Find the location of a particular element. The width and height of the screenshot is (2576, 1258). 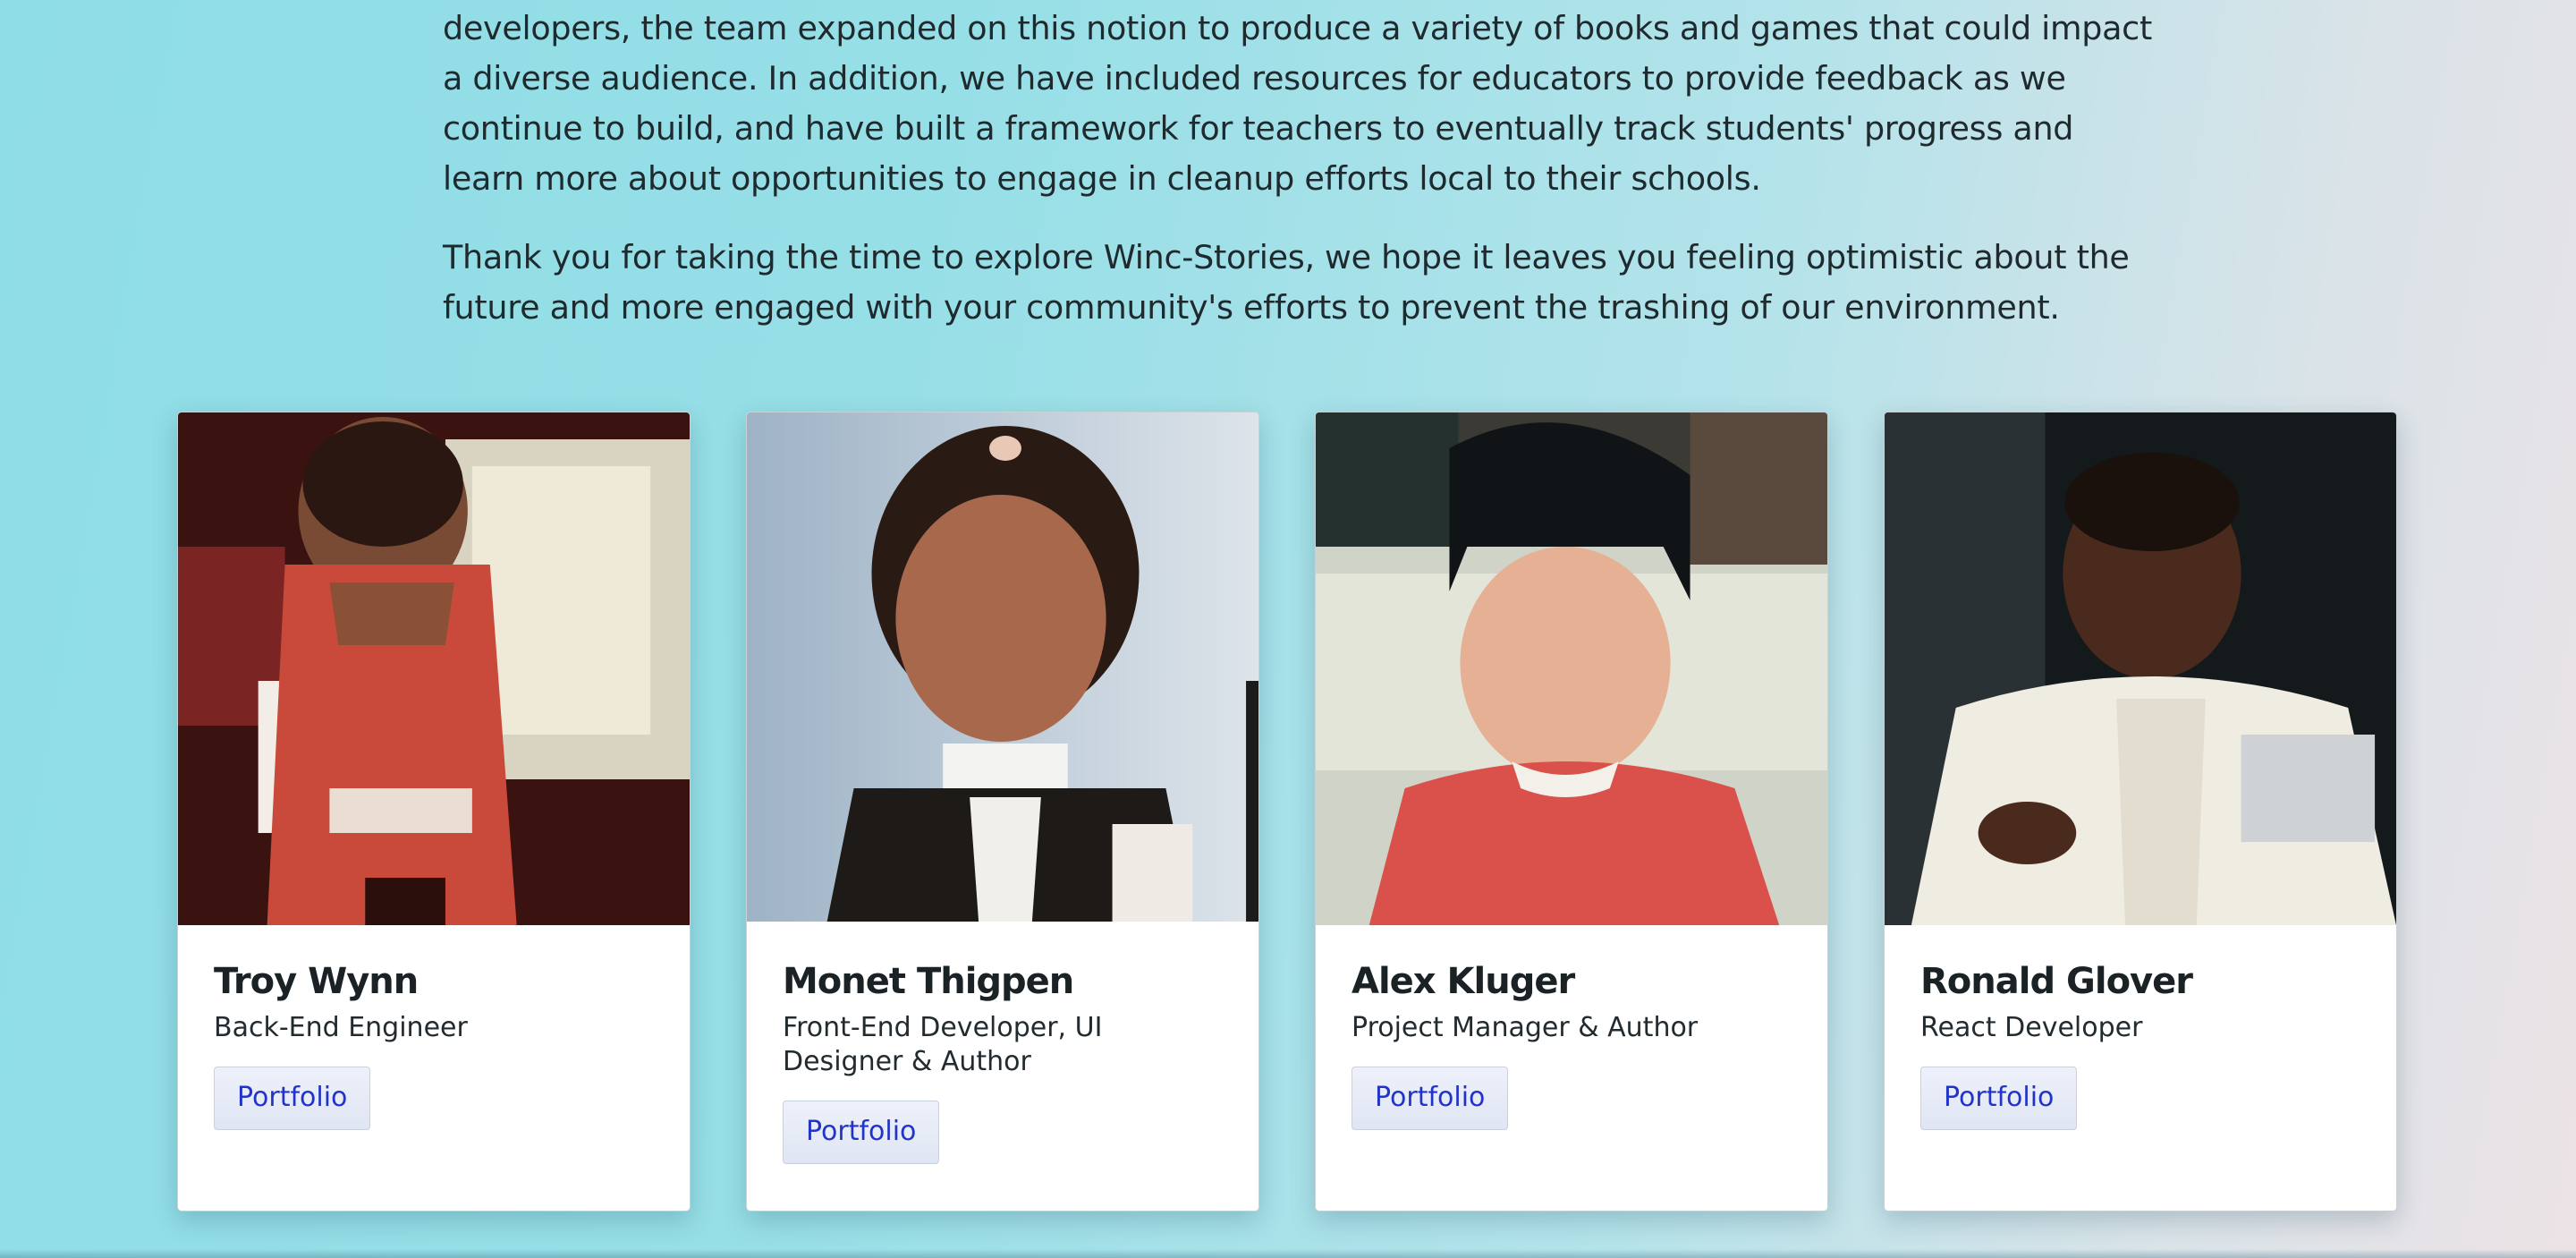

team-member-role: Back-End Engineer is located at coordinates (341, 1027).